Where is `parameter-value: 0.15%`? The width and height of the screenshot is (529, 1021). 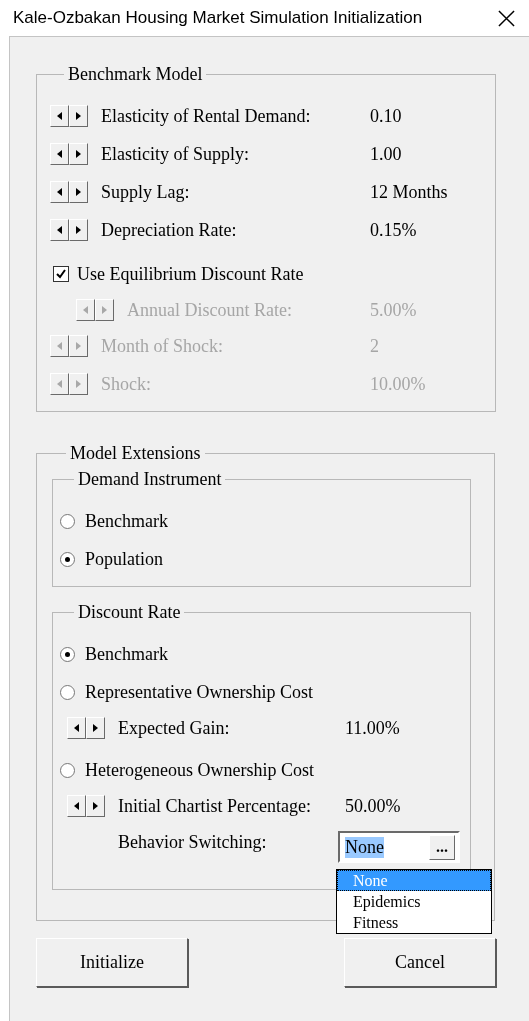
parameter-value: 0.15% is located at coordinates (394, 230).